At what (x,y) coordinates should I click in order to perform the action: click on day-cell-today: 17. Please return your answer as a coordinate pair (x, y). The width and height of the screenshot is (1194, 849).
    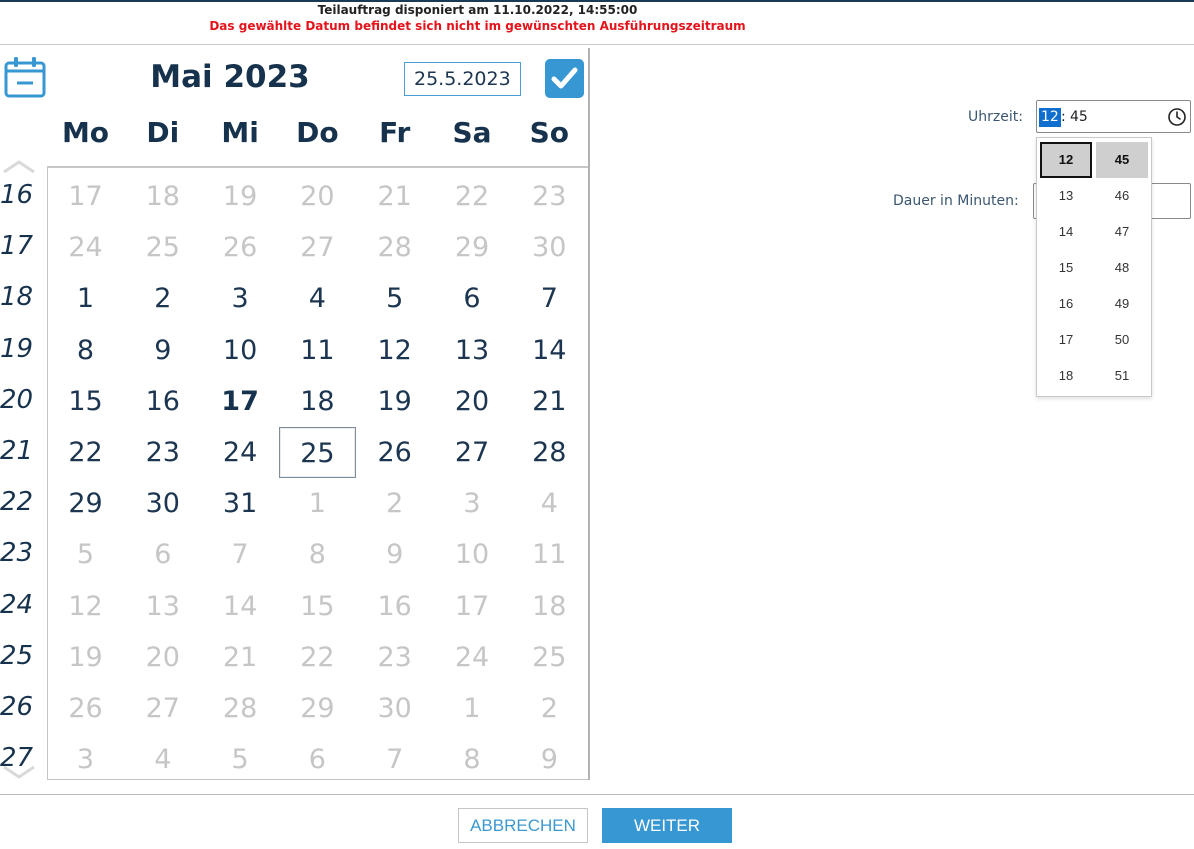
    Looking at the image, I should click on (240, 401).